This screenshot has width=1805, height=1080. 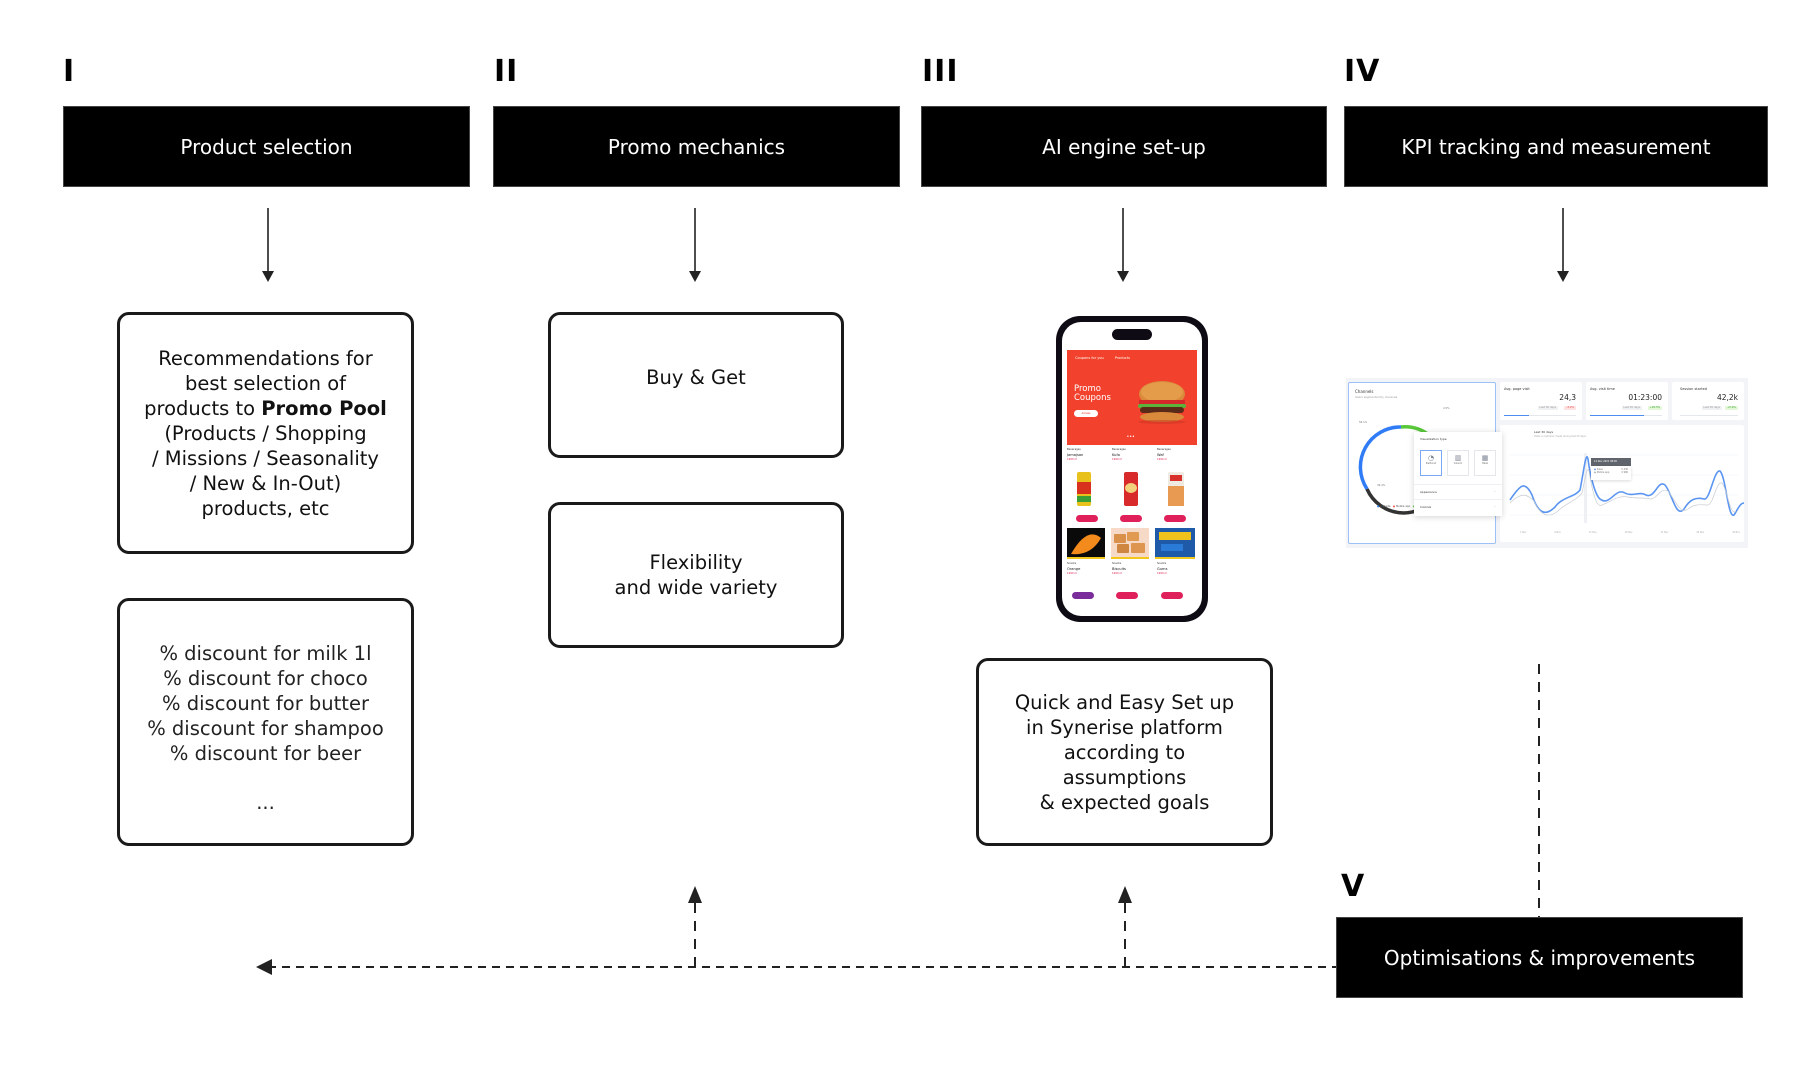 What do you see at coordinates (1458, 458) in the screenshot?
I see `column-chart-icon: ▥` at bounding box center [1458, 458].